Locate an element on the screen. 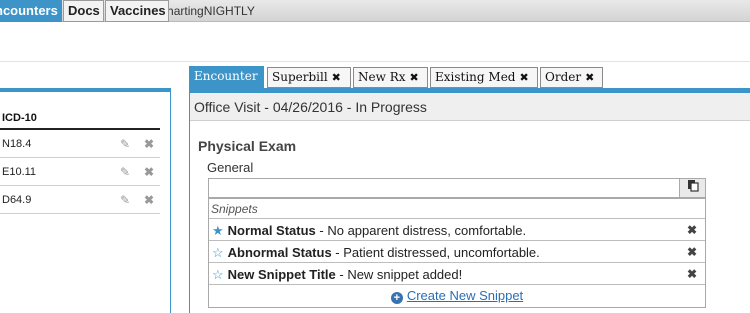 Image resolution: width=750 pixels, height=313 pixels. clipboard-icon is located at coordinates (692, 188).